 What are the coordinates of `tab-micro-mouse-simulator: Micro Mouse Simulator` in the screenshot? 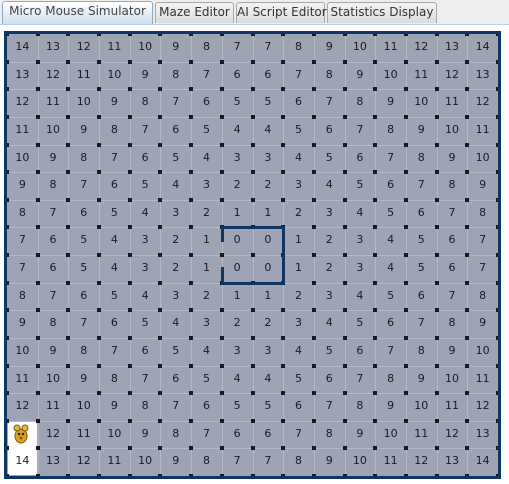 It's located at (77, 12).